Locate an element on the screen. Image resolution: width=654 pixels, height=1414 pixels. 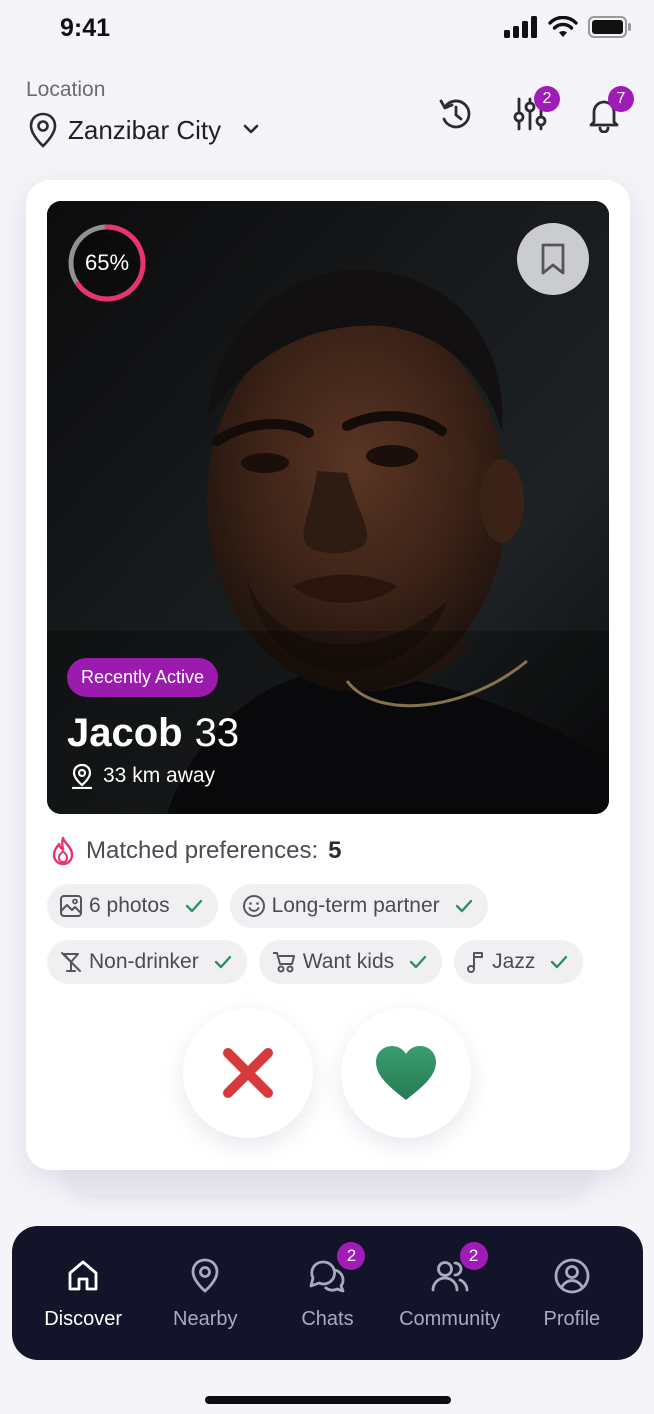
notifications-button: 7 is located at coordinates (609, 110).